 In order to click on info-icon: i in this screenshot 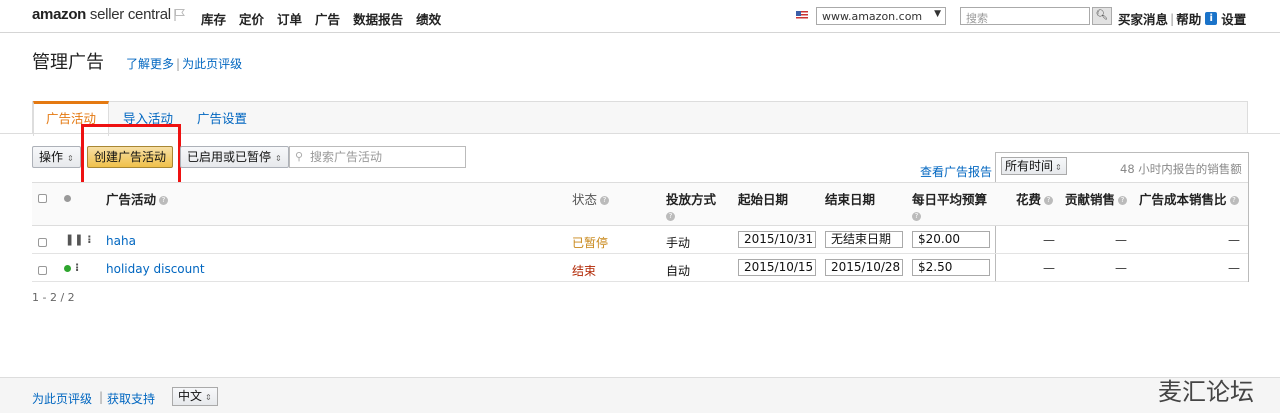, I will do `click(1211, 18)`.